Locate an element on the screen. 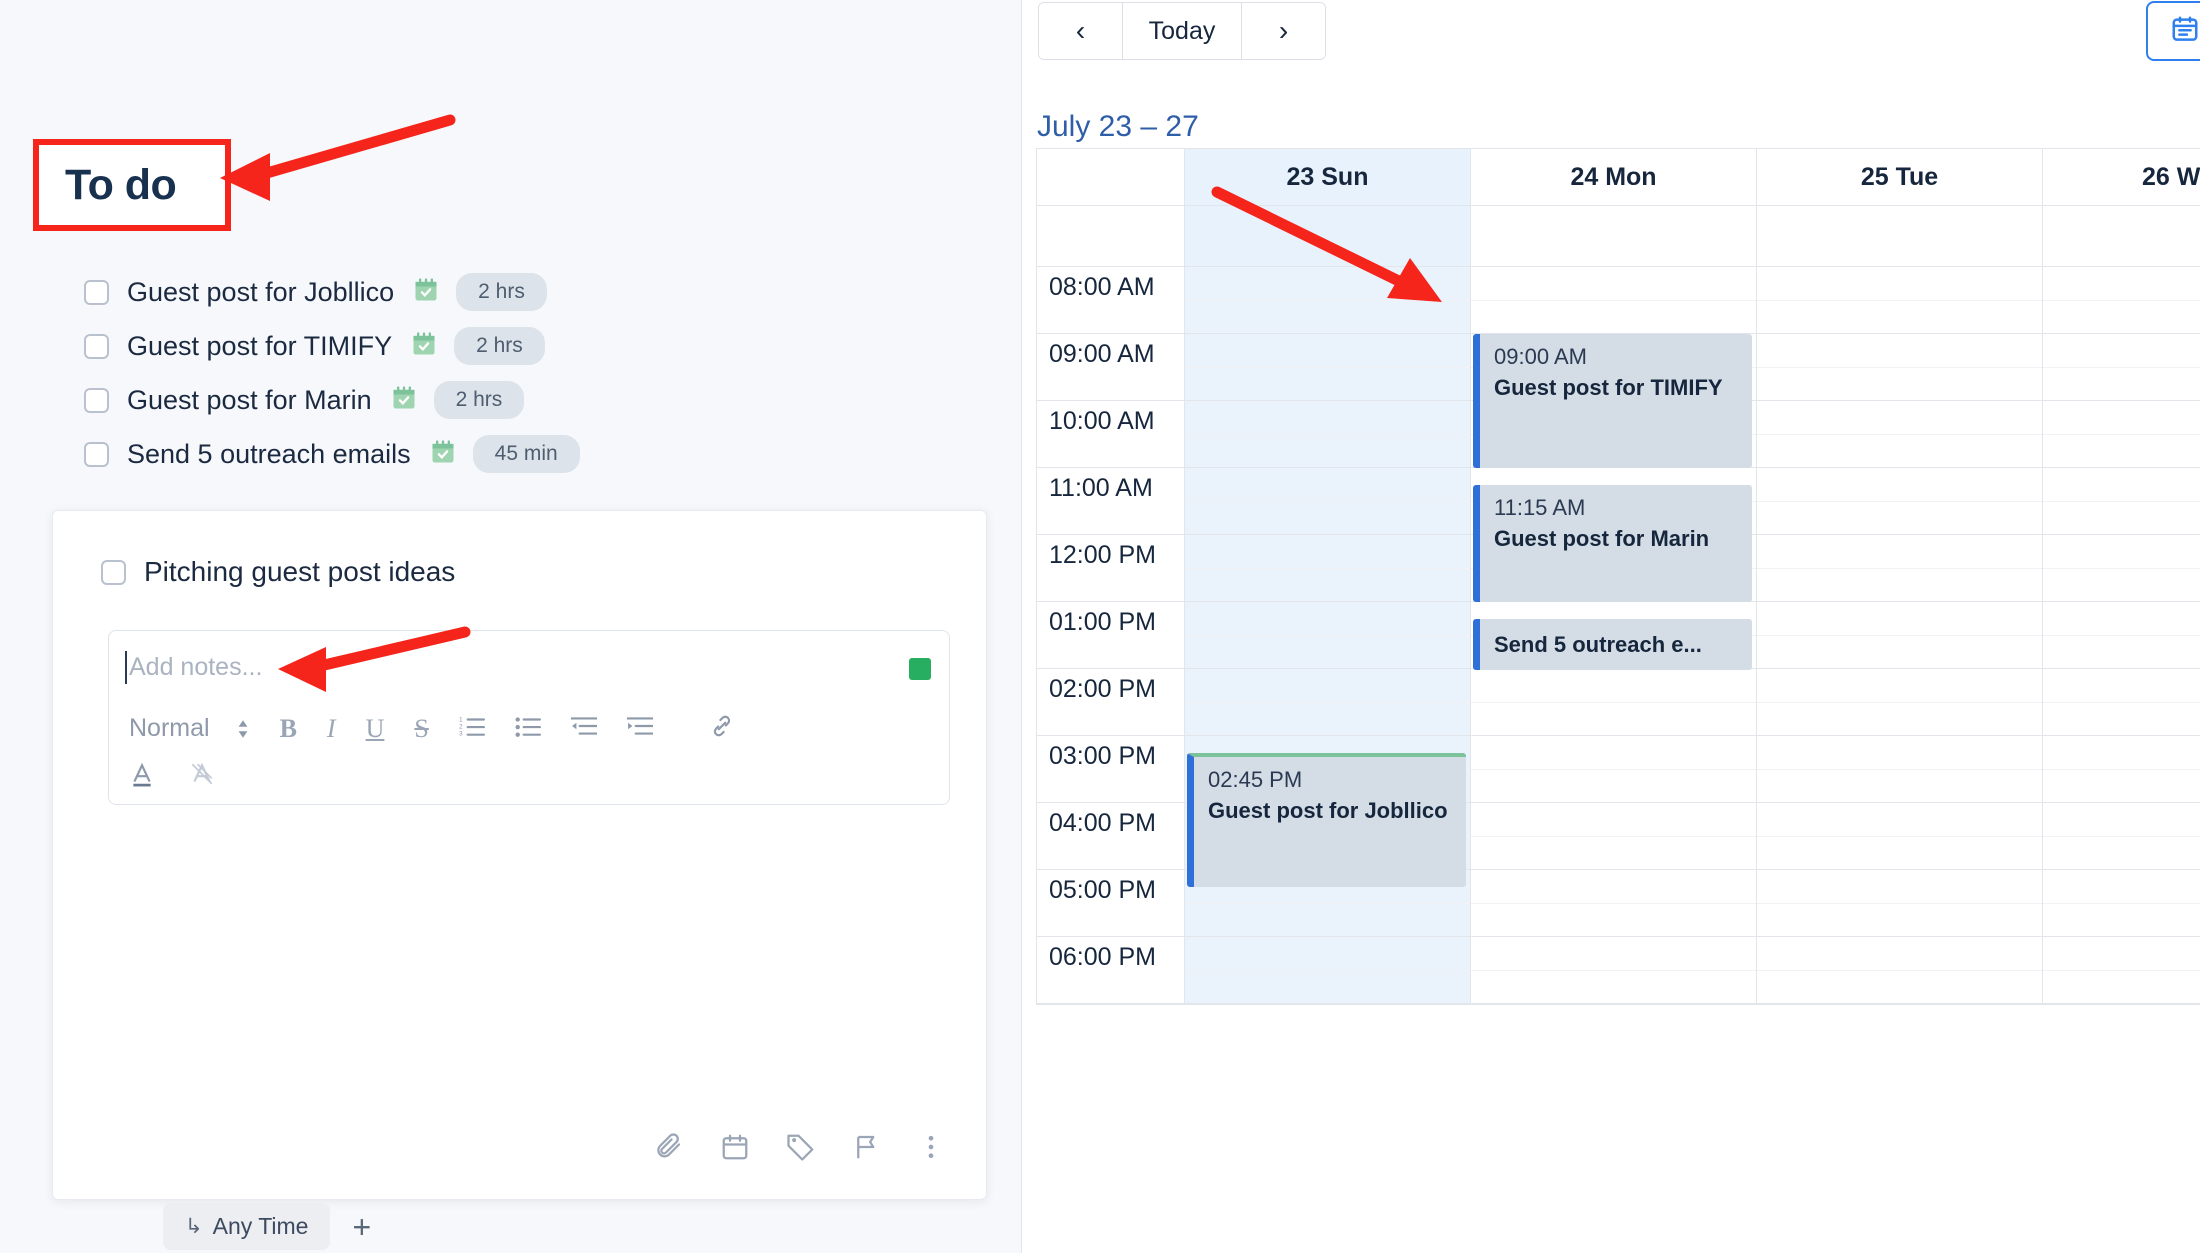 Image resolution: width=2200 pixels, height=1253 pixels. chevron-updown-icon is located at coordinates (243, 729).